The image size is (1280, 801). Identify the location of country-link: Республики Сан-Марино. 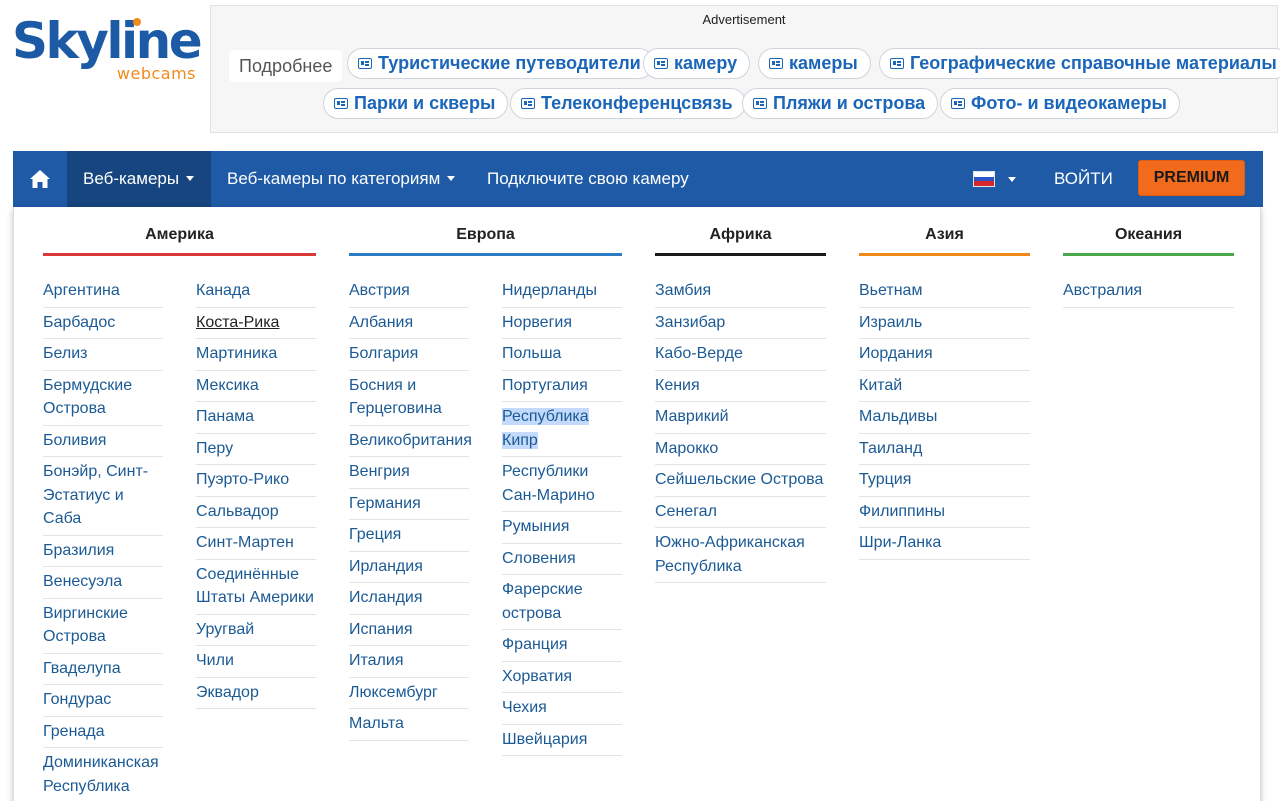
(562, 484).